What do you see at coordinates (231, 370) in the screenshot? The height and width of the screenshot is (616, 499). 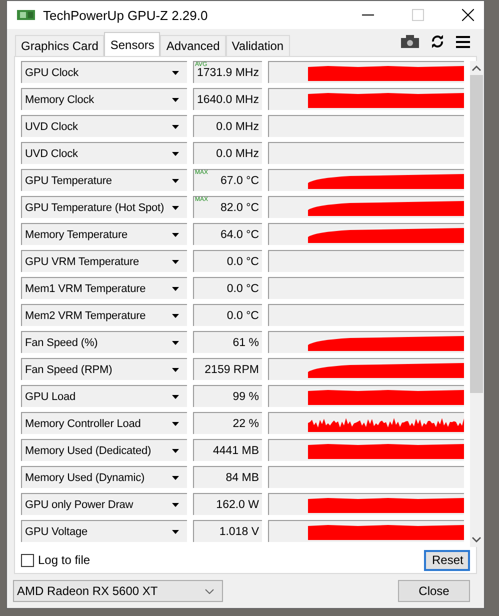 I see `sensor-value: 2159 RPM` at bounding box center [231, 370].